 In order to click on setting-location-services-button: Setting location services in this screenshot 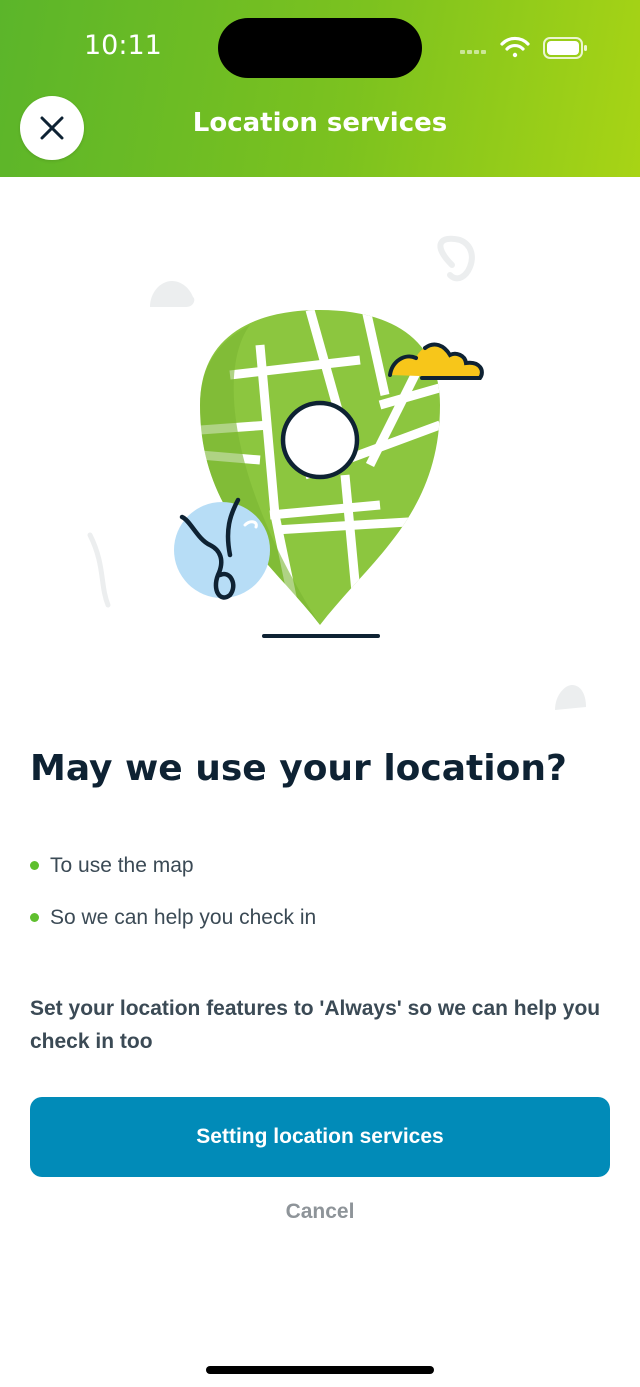, I will do `click(320, 1137)`.